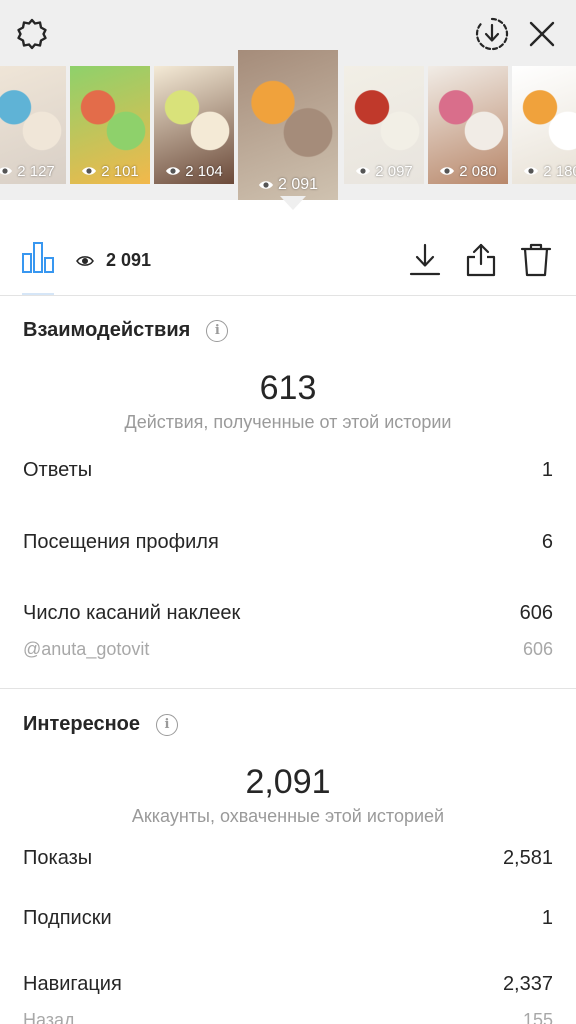 The width and height of the screenshot is (576, 1024). I want to click on story-thumbnails: 2 127 2 101 2 104 2 091 2 097 2 080 2 18, so click(288, 126).